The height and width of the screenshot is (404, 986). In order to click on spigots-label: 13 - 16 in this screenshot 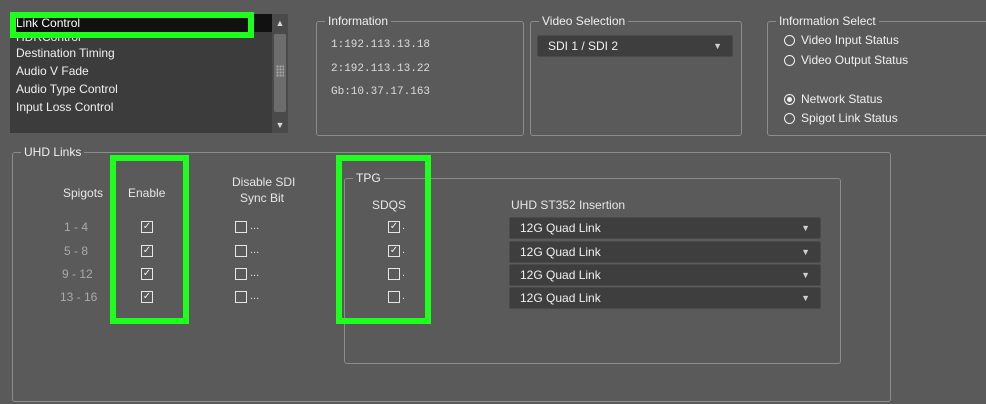, I will do `click(79, 297)`.